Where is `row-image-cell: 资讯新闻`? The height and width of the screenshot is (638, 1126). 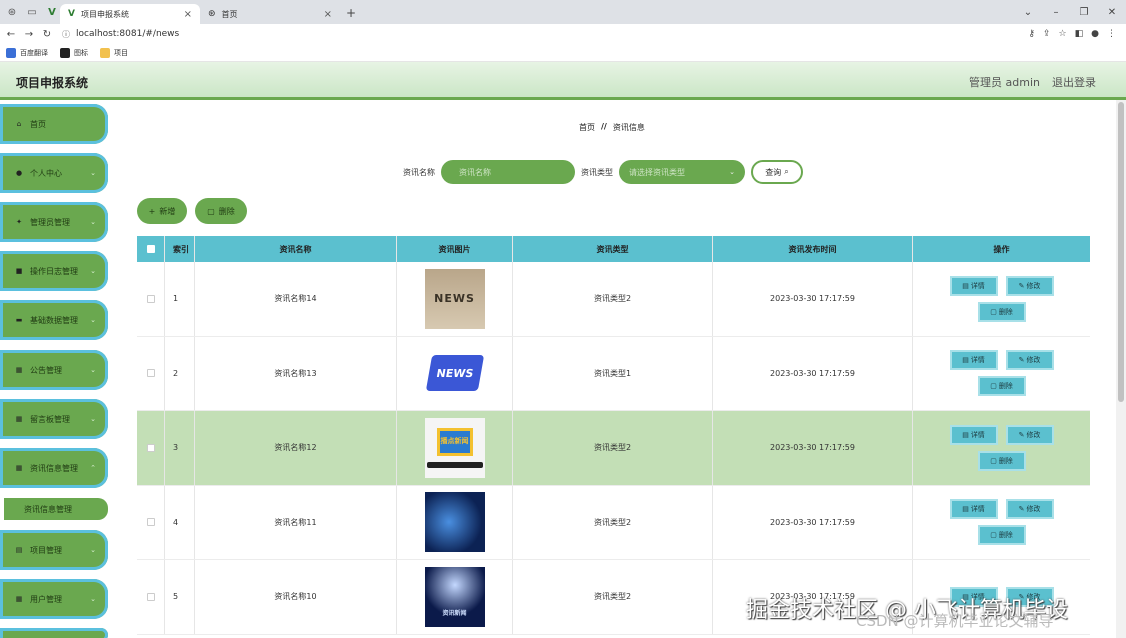
row-image-cell: 资讯新闻 is located at coordinates (455, 597).